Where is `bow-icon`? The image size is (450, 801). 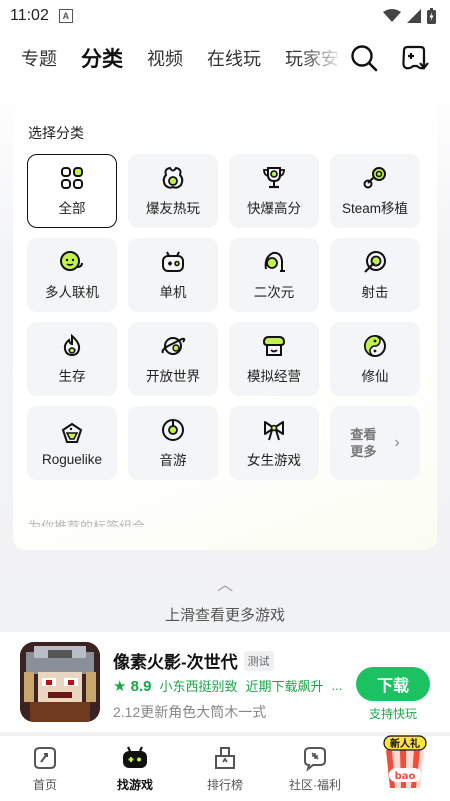 bow-icon is located at coordinates (274, 431).